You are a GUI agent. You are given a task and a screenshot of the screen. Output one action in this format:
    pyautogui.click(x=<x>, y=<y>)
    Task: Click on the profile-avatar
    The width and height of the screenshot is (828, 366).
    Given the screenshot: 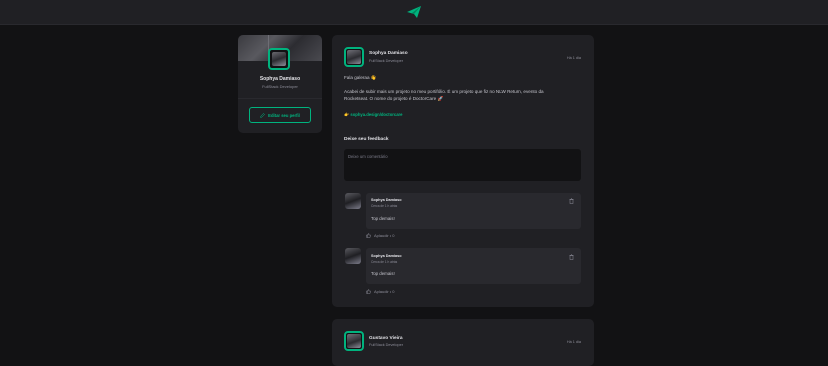 What is the action you would take?
    pyautogui.click(x=279, y=59)
    